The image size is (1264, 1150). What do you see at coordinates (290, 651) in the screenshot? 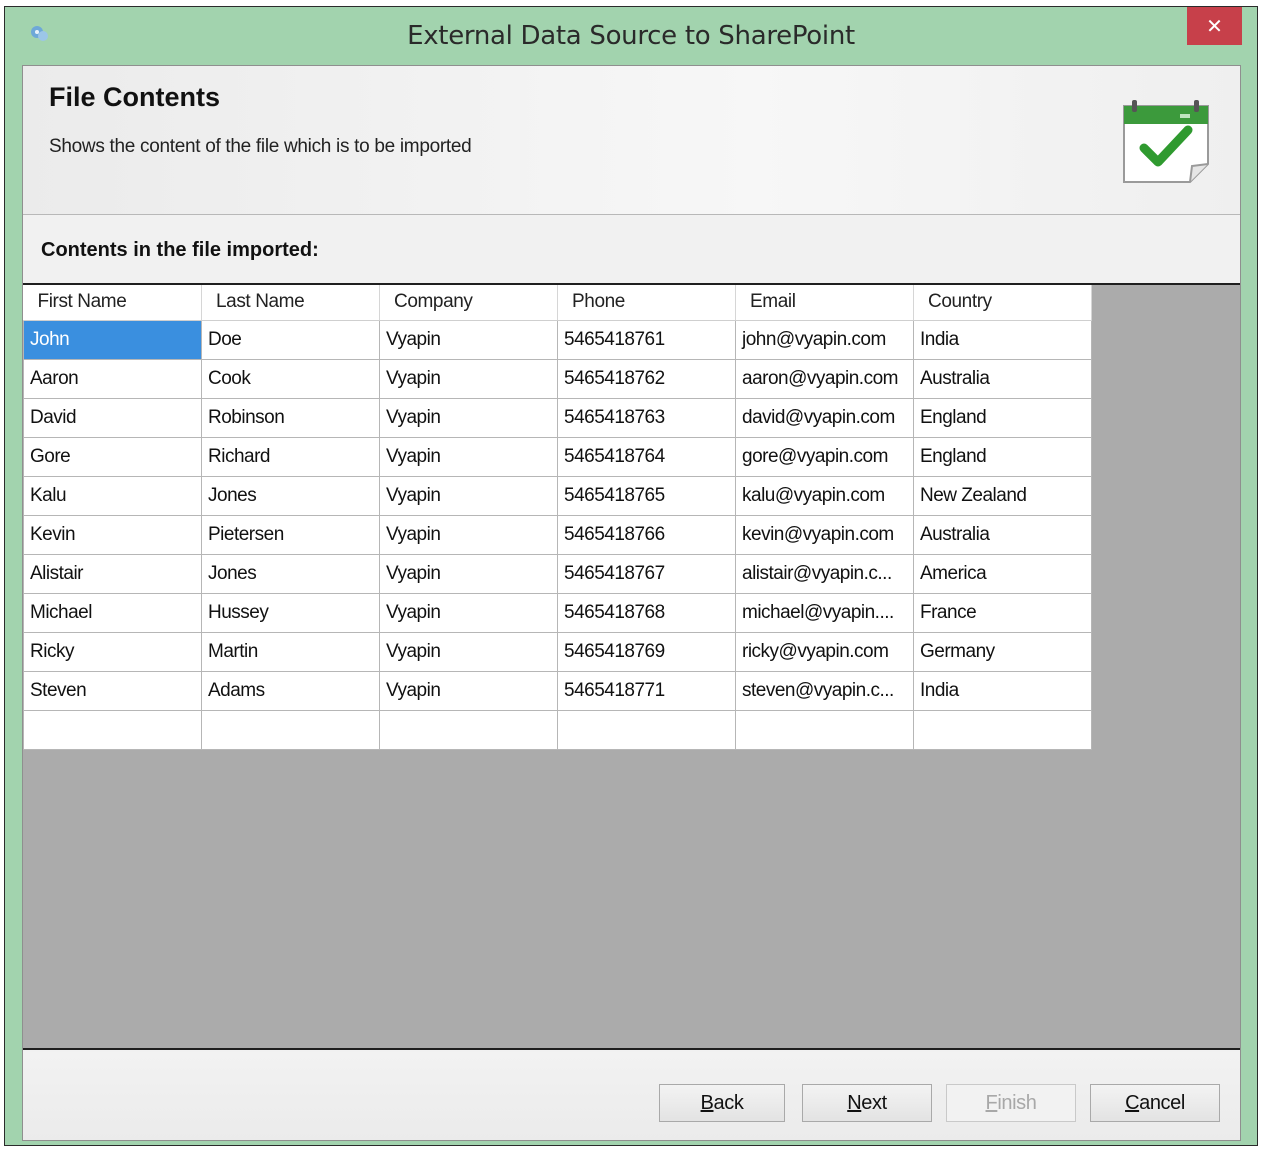
I see `table-cell: Martin` at bounding box center [290, 651].